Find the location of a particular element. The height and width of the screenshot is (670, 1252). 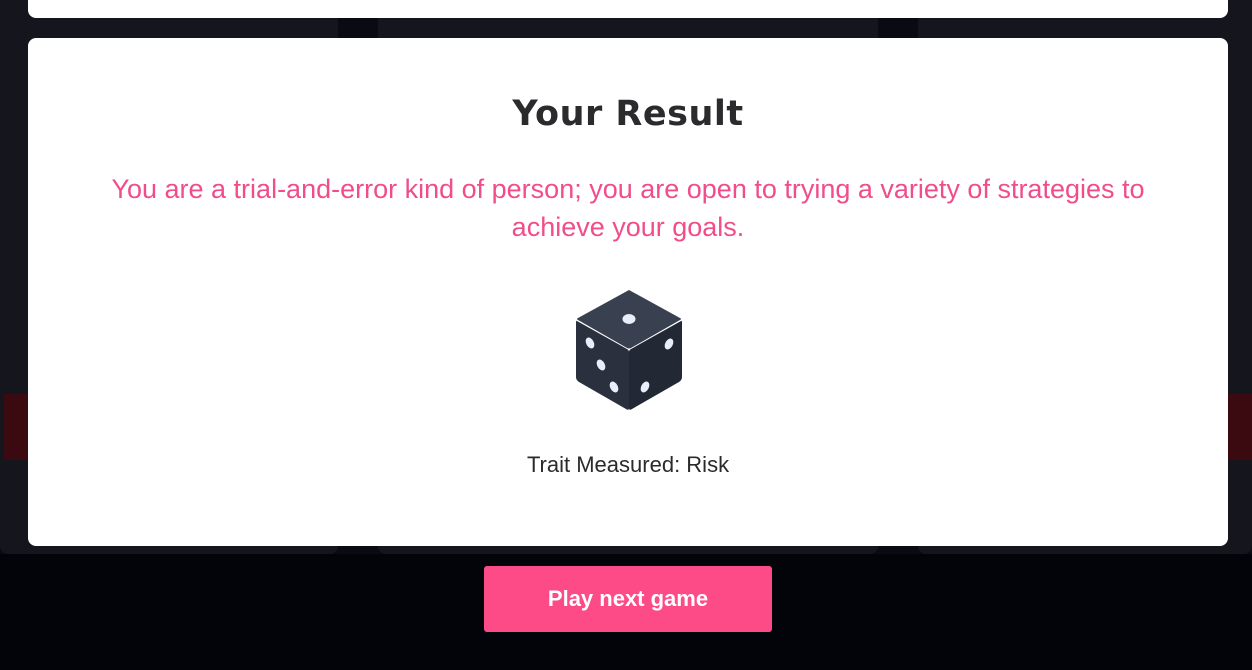

trait-measured-label: Trait Measured: Risk is located at coordinates (628, 464).